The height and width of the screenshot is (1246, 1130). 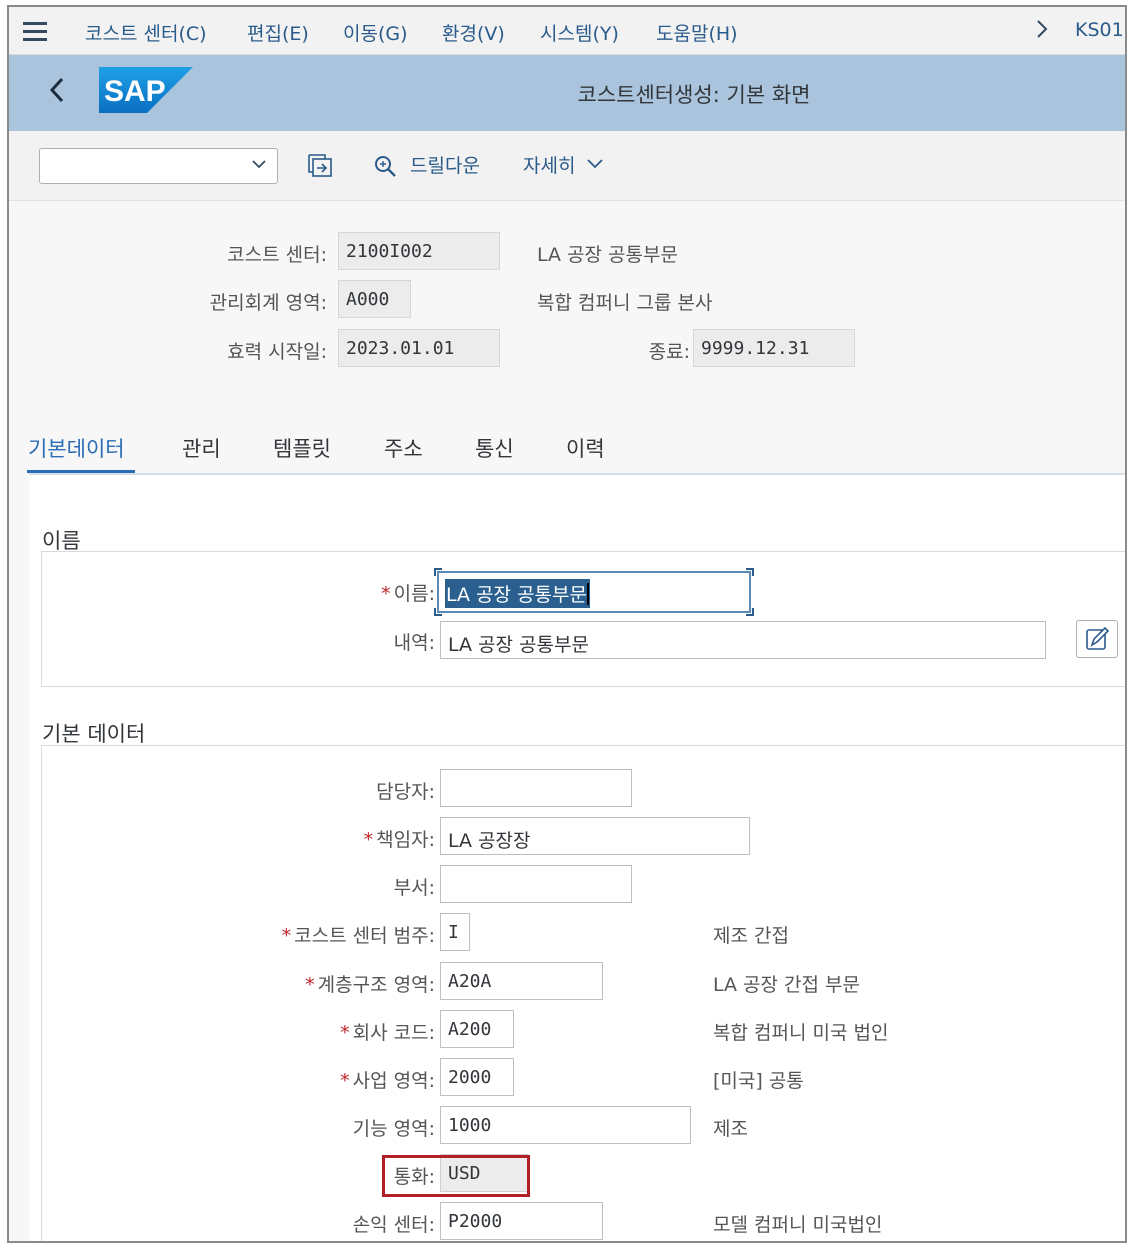 What do you see at coordinates (751, 936) in the screenshot?
I see `category-desc: 제조 간접` at bounding box center [751, 936].